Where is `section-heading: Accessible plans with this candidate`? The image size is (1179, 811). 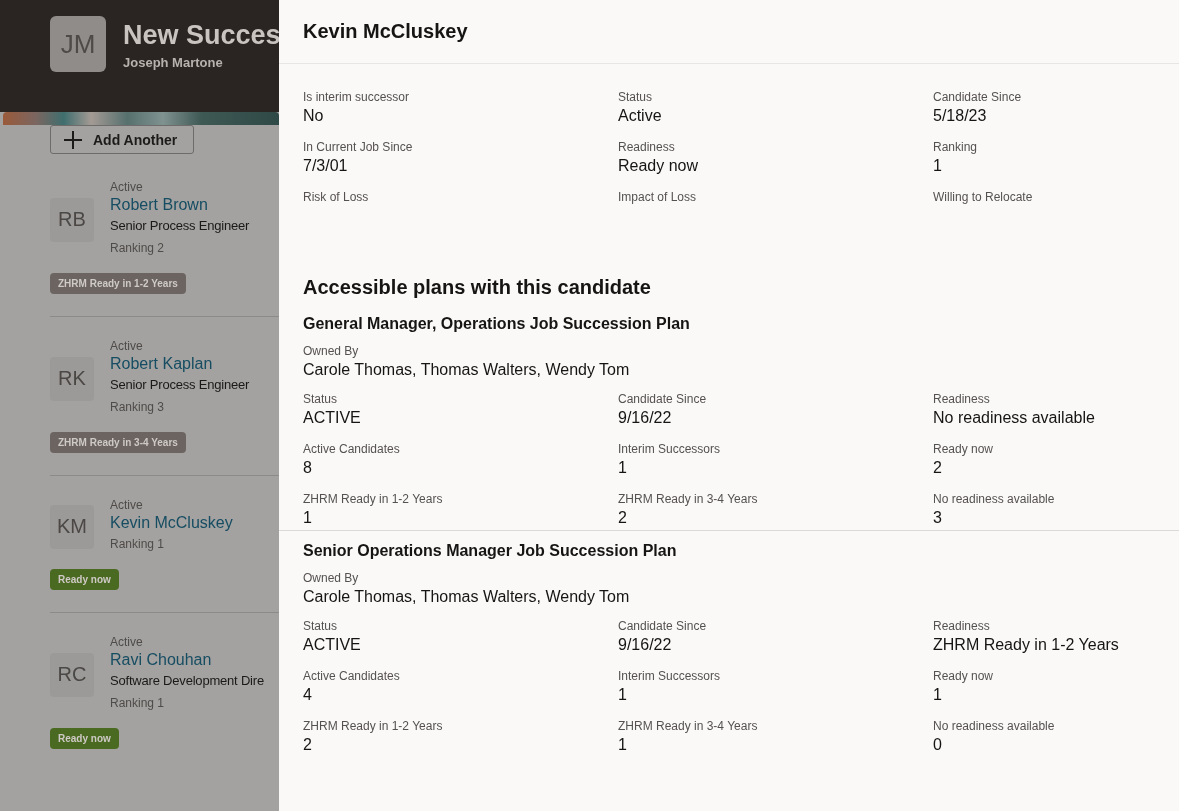 section-heading: Accessible plans with this candidate is located at coordinates (477, 287).